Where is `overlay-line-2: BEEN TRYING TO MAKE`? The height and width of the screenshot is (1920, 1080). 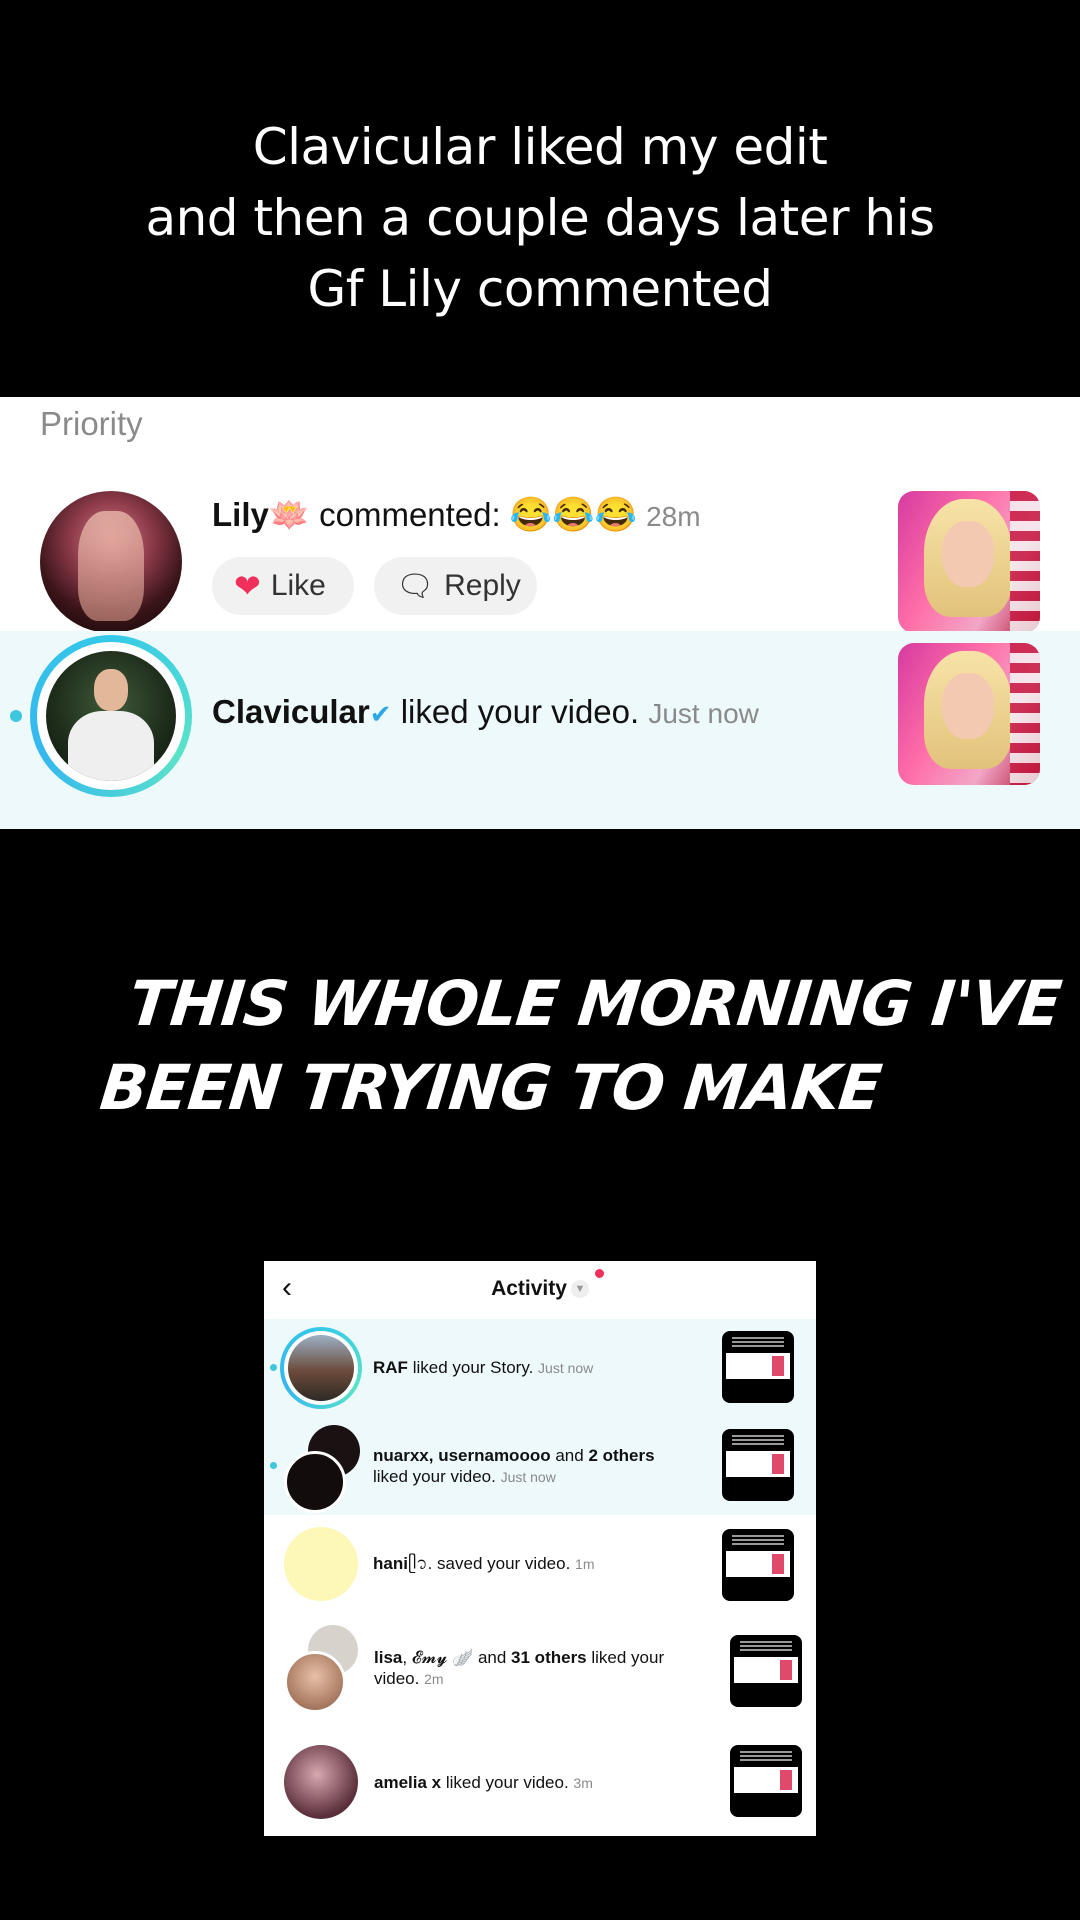
overlay-line-2: BEEN TRYING TO MAKE is located at coordinates (490, 1087).